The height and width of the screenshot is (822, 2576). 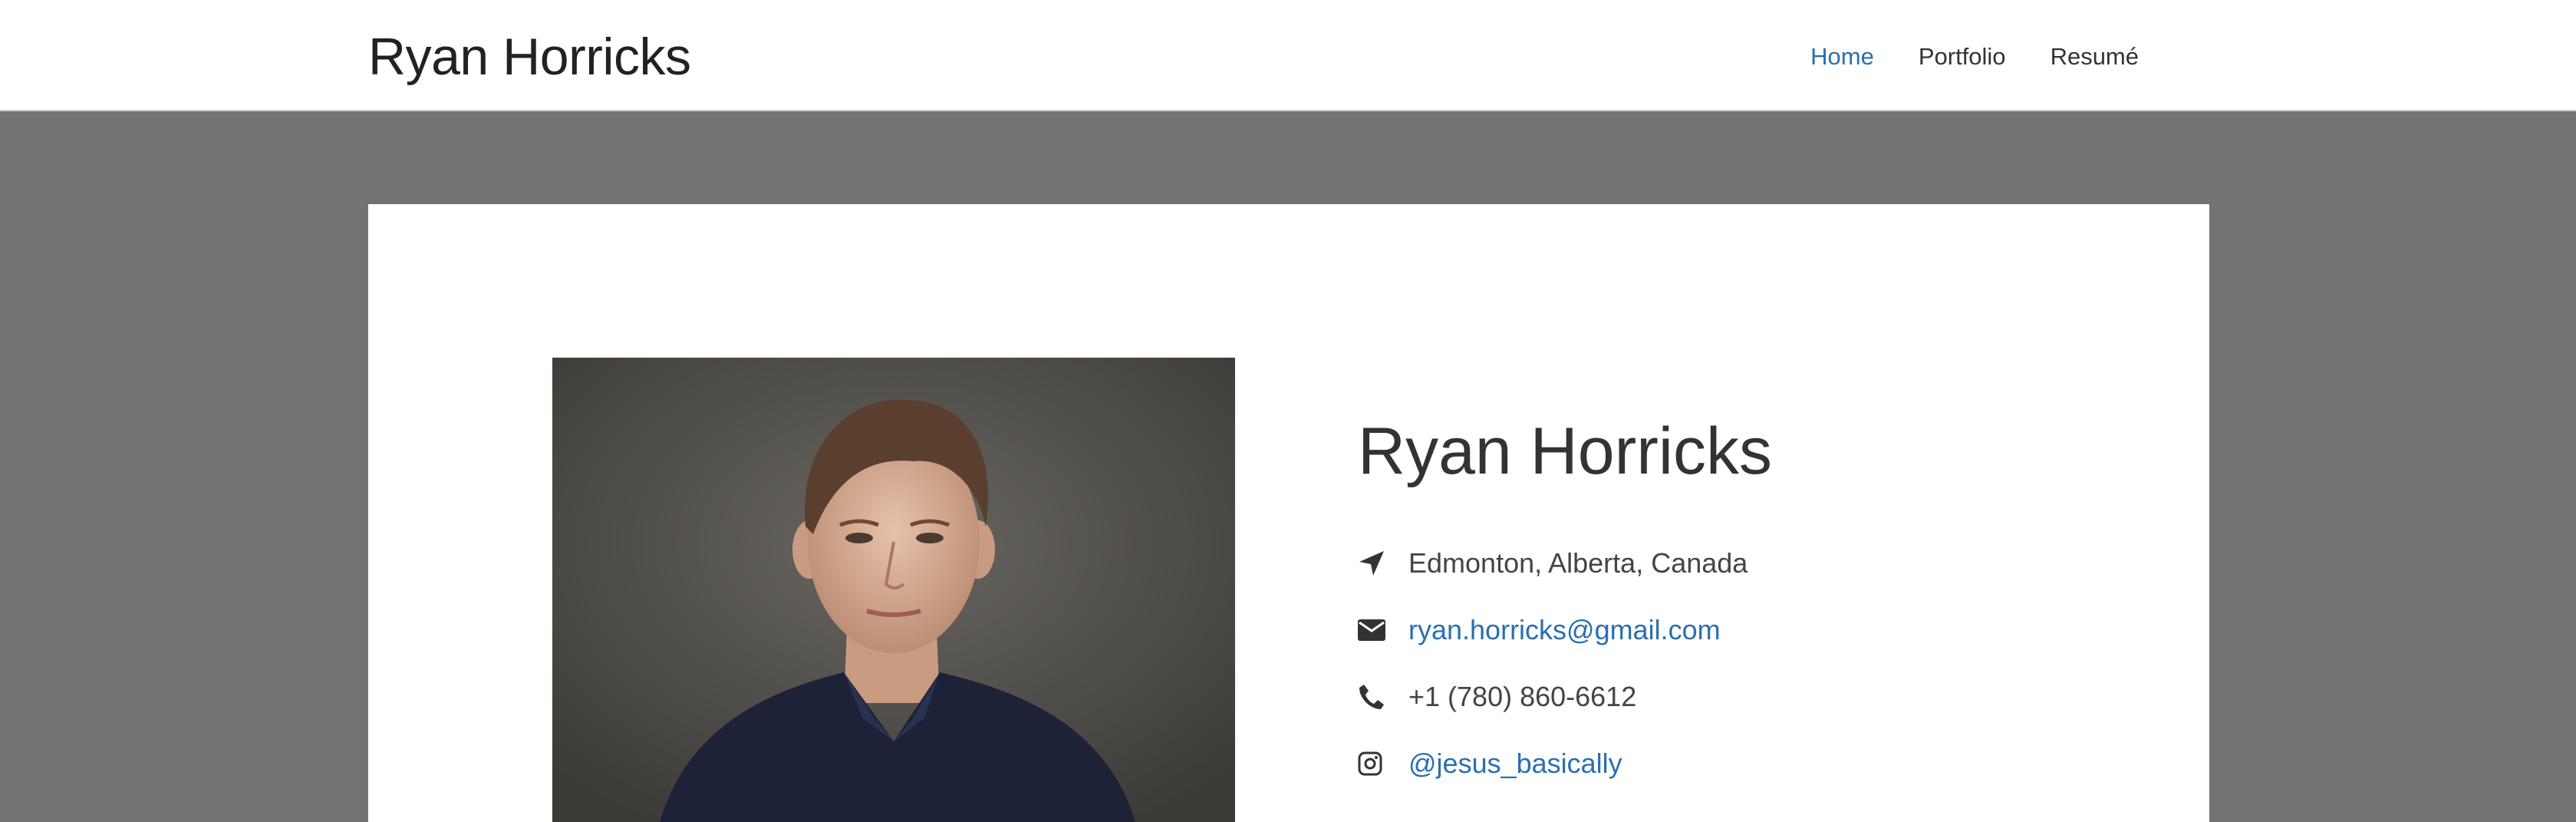 I want to click on instagram-link: @jesus_basically, so click(x=1515, y=764).